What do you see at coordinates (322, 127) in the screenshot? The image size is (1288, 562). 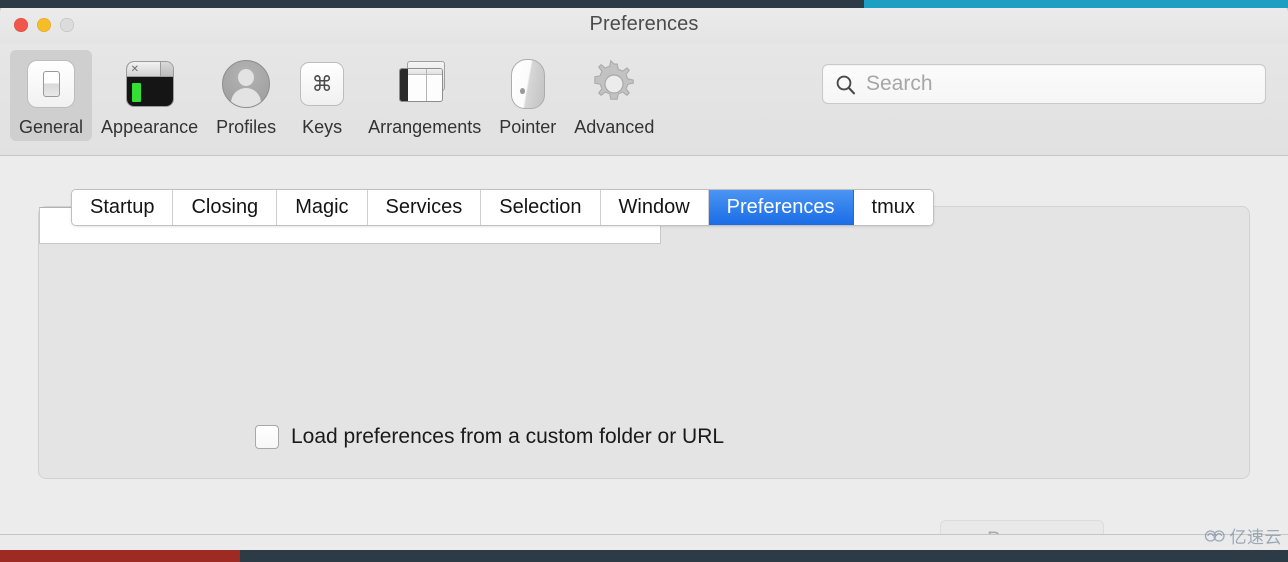 I see `toolbar-label-keys: Keys` at bounding box center [322, 127].